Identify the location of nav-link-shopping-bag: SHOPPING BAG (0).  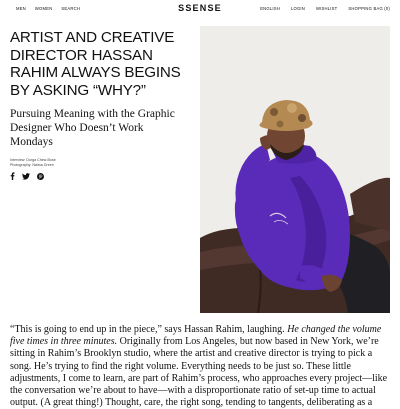
(369, 8).